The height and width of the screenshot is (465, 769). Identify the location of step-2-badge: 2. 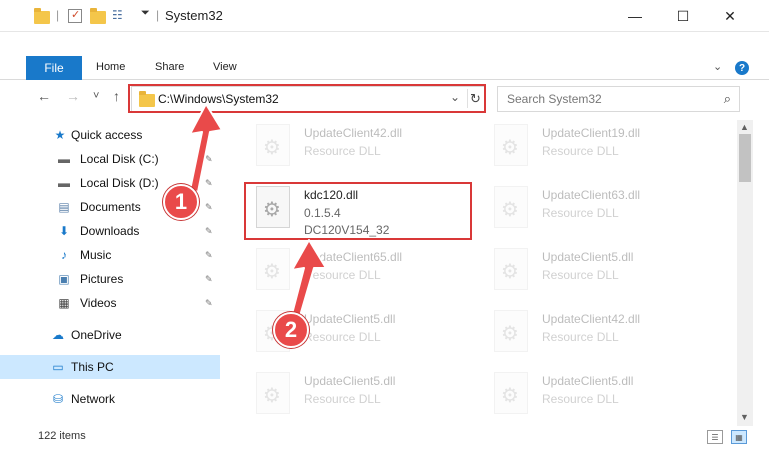
(291, 330).